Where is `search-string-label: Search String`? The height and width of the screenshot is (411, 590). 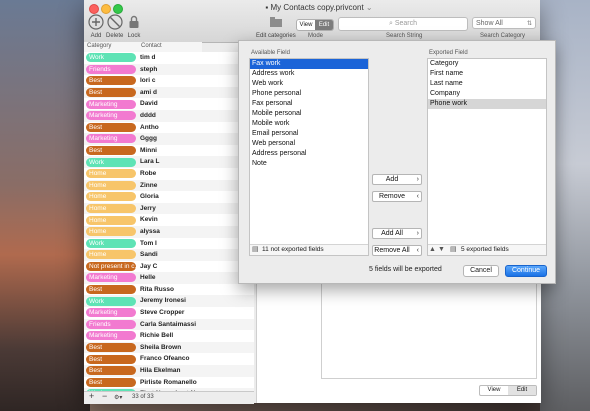 search-string-label: Search String is located at coordinates (404, 36).